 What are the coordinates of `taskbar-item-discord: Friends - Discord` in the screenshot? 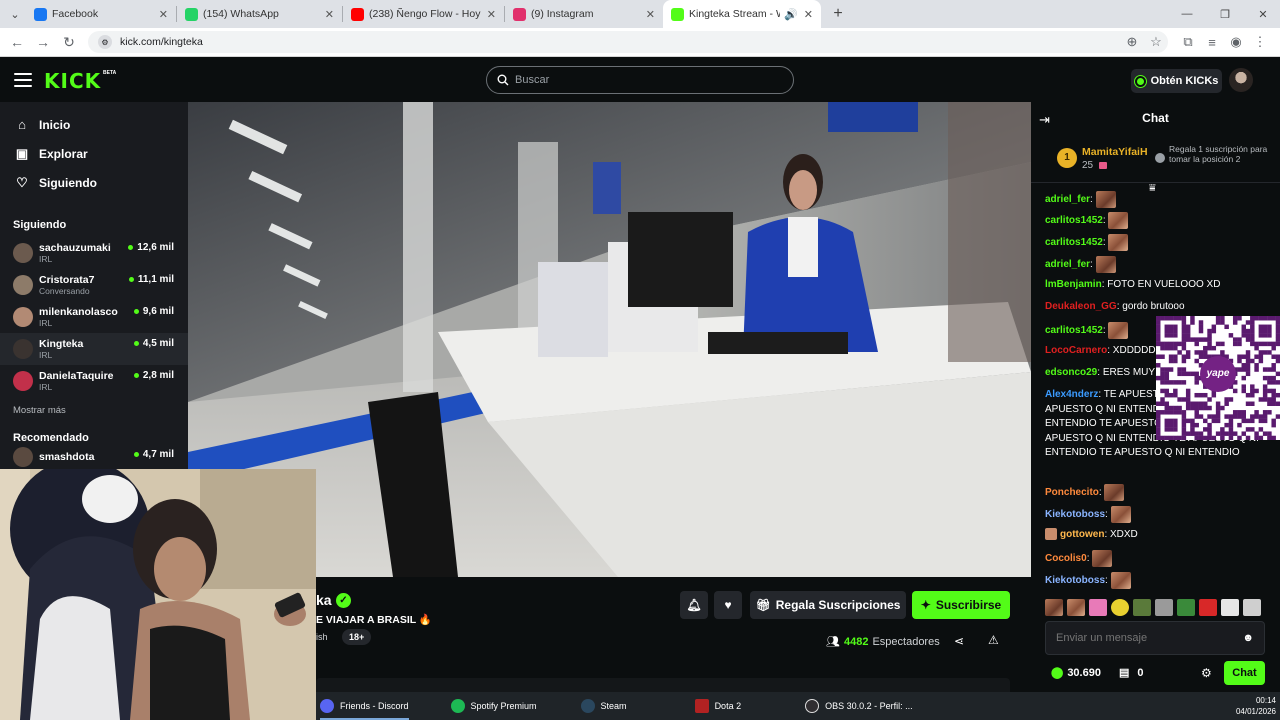 It's located at (364, 706).